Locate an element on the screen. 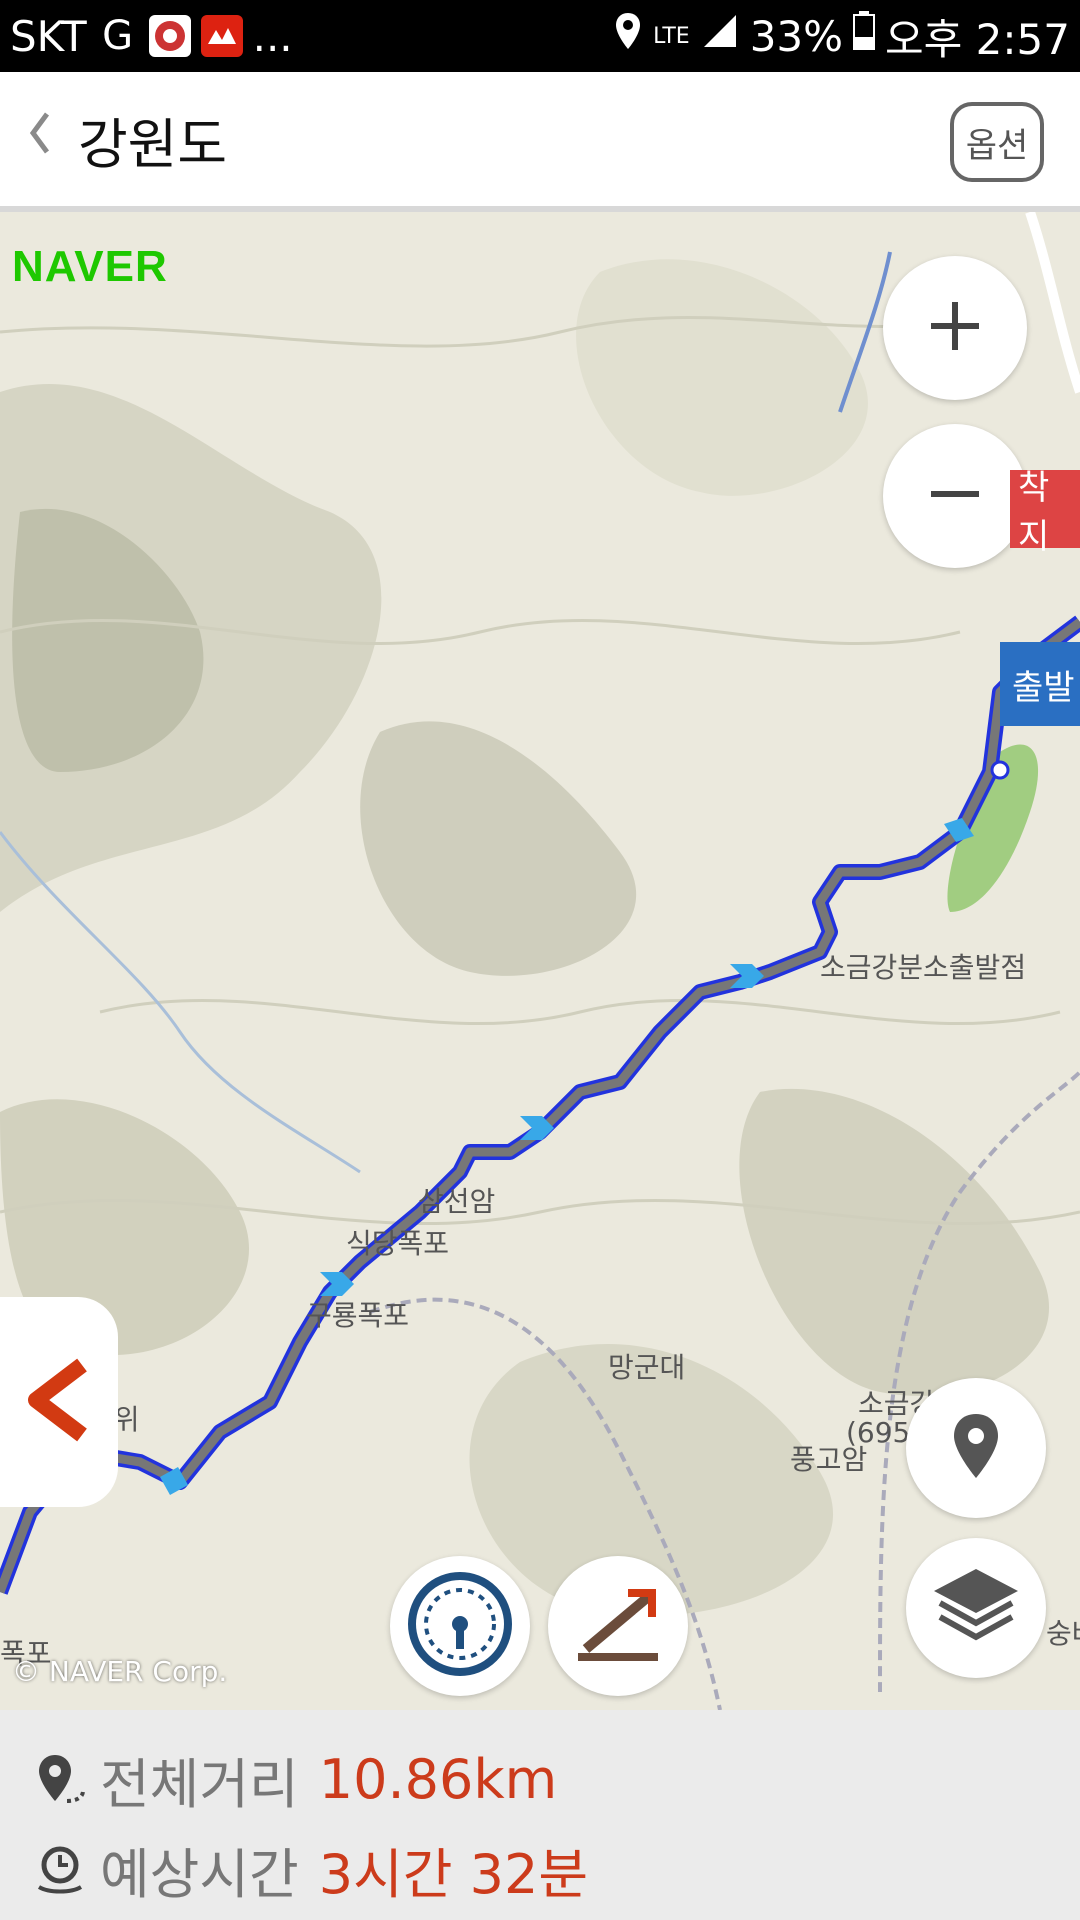  options-button: 옵션 is located at coordinates (997, 142).